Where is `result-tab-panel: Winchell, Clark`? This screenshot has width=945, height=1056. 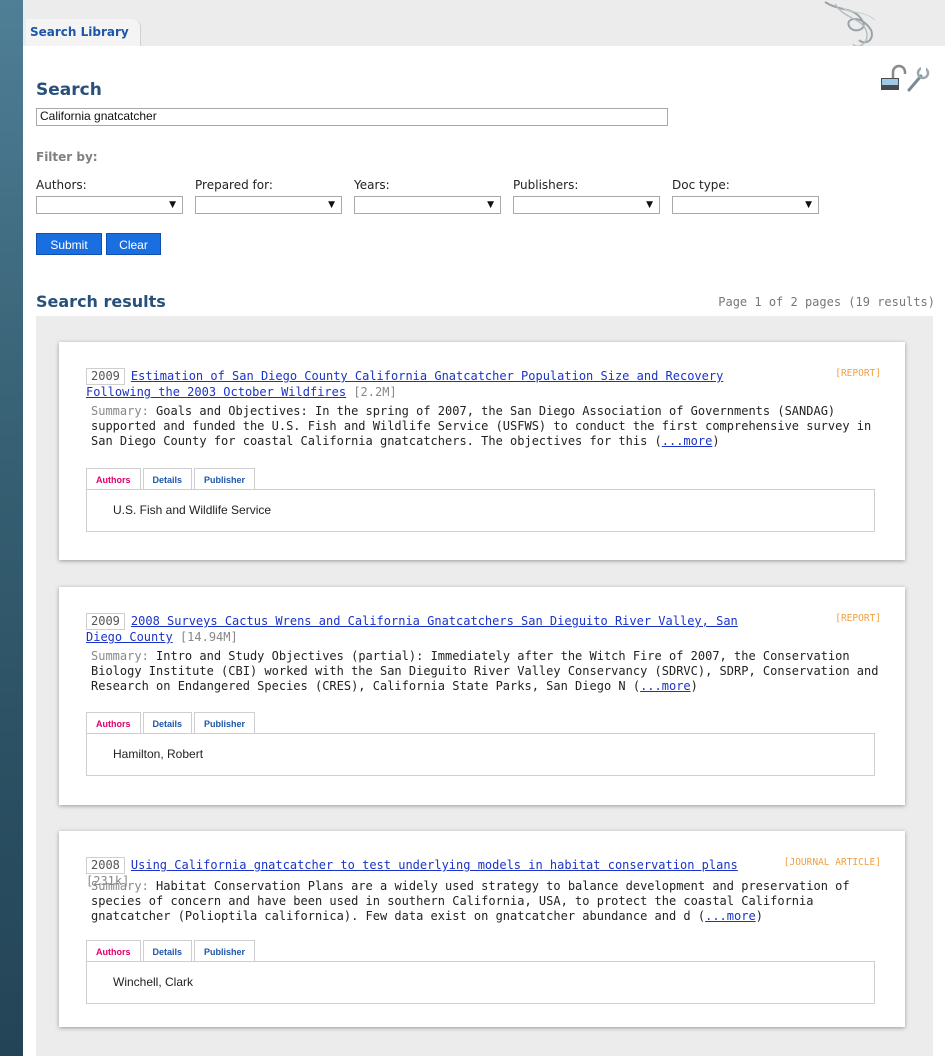
result-tab-panel: Winchell, Clark is located at coordinates (480, 982).